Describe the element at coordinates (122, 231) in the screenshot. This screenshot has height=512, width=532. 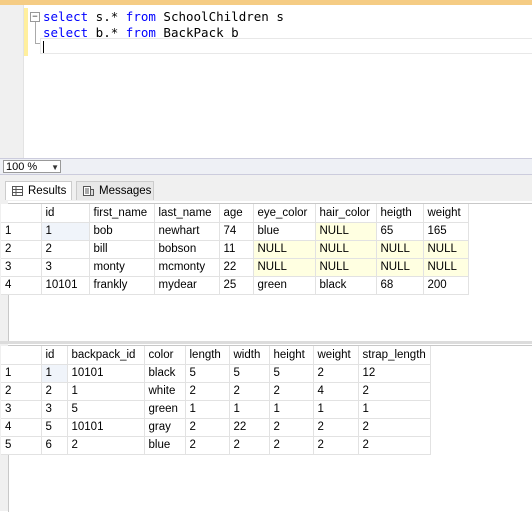
I see `table-cell: bob` at that location.